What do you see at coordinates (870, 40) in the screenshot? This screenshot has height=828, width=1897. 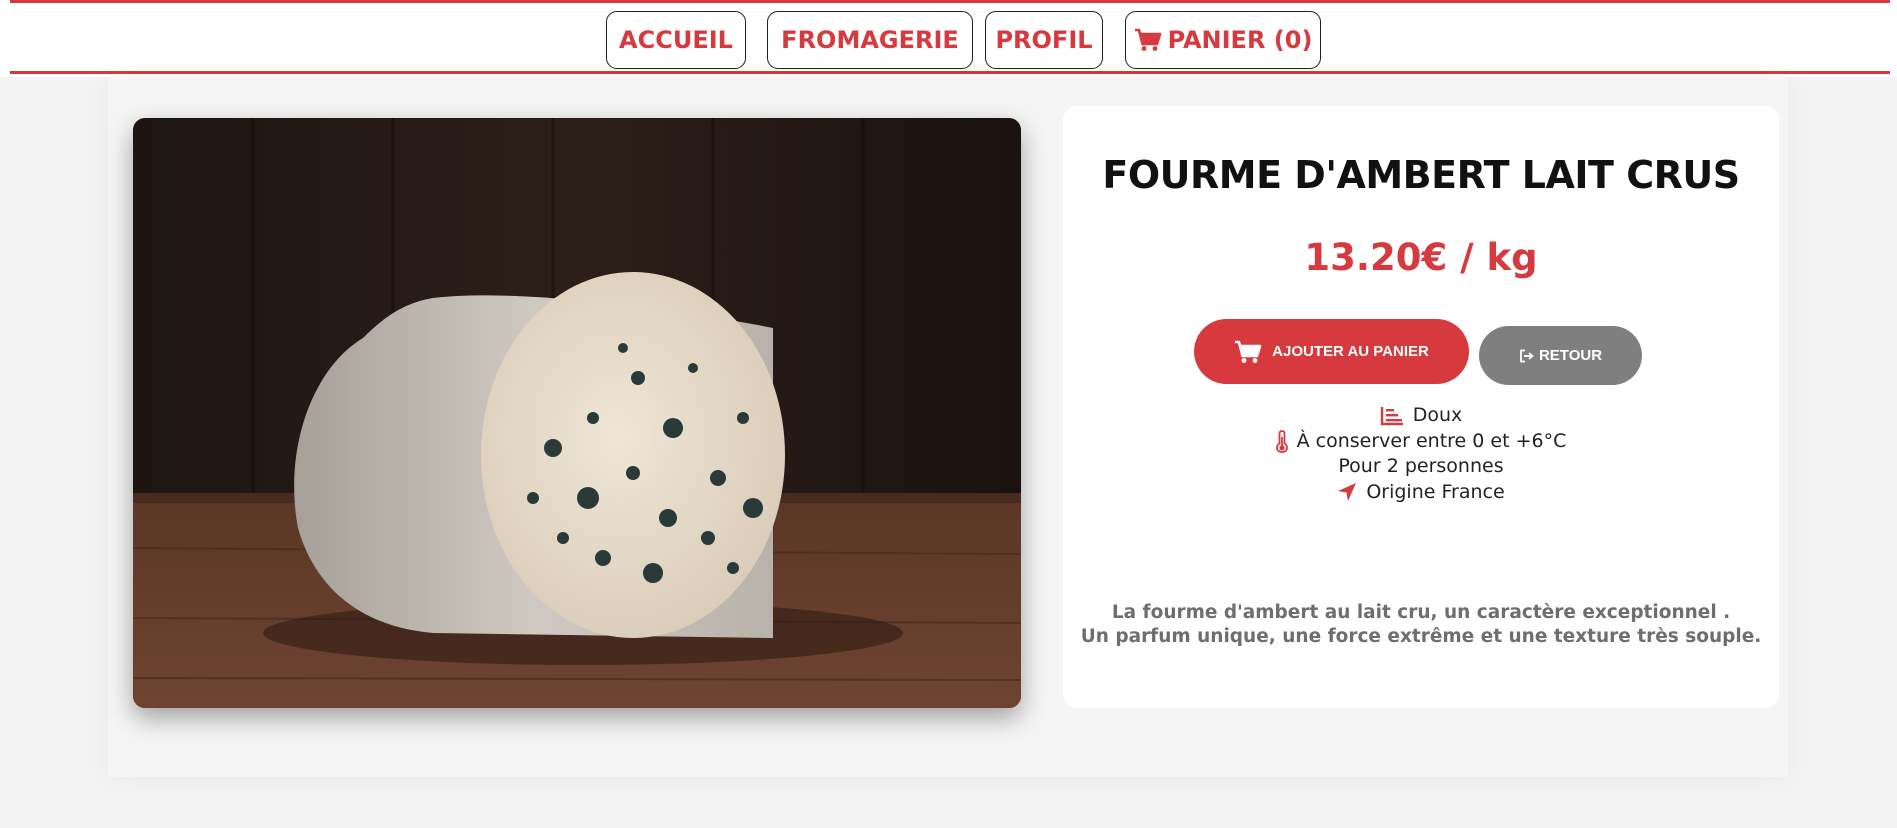 I see `nav-fromagerie-button: FROMAGERIE` at bounding box center [870, 40].